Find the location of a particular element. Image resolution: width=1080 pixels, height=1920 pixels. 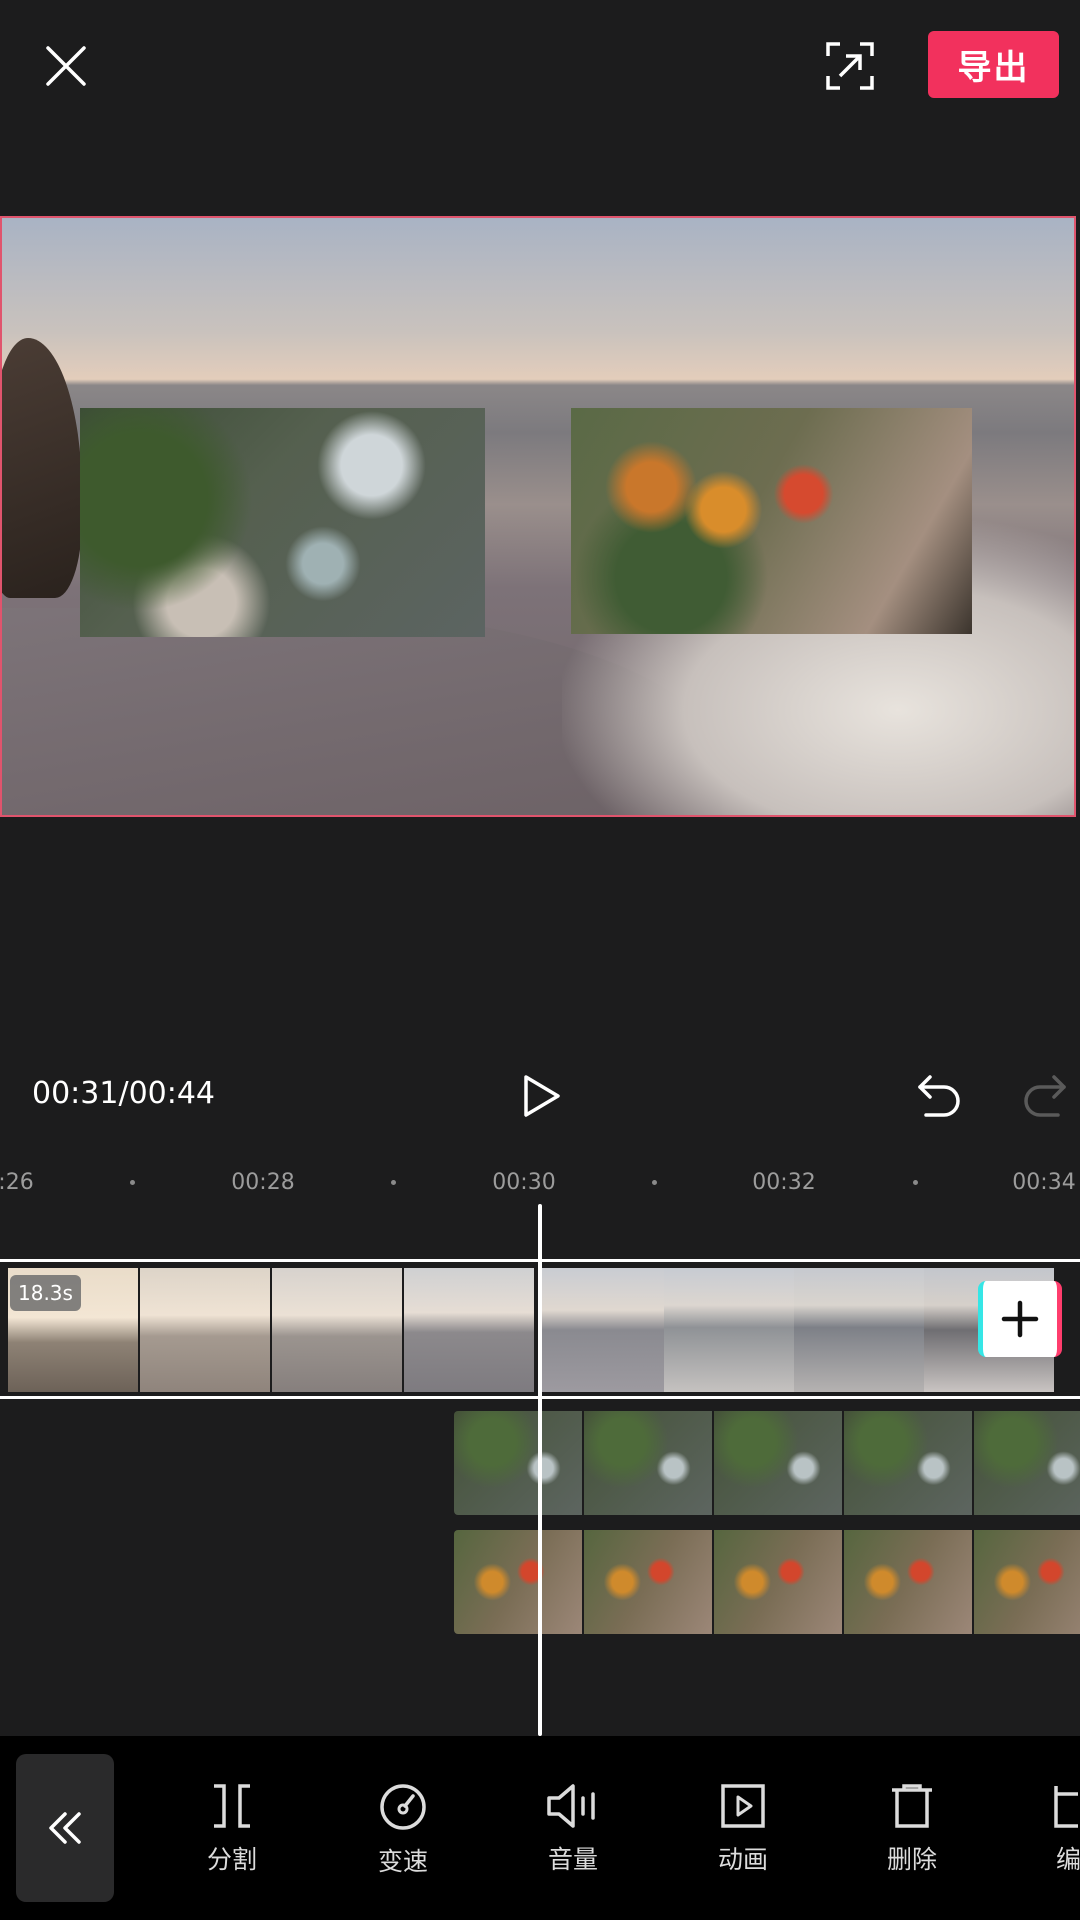

overlay-track-leaves is located at coordinates (767, 1463).